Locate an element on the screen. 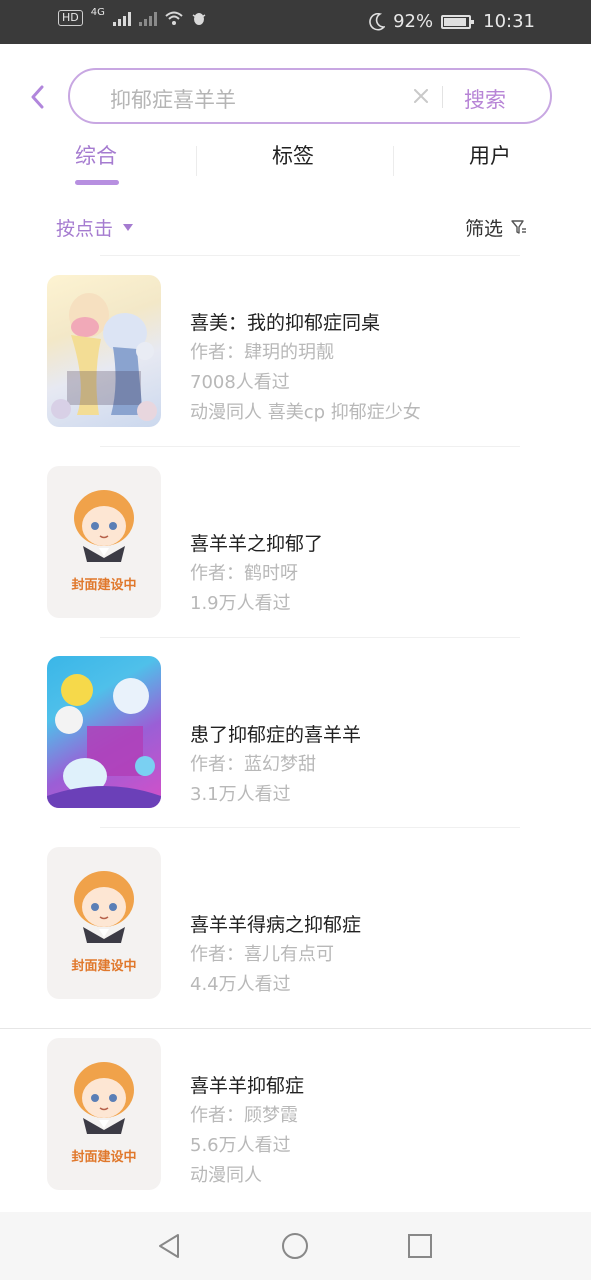  result-info: 喜羊羊抑郁症 作者：顾梦霞 5.6万人看过 动漫同人 is located at coordinates (247, 1131).